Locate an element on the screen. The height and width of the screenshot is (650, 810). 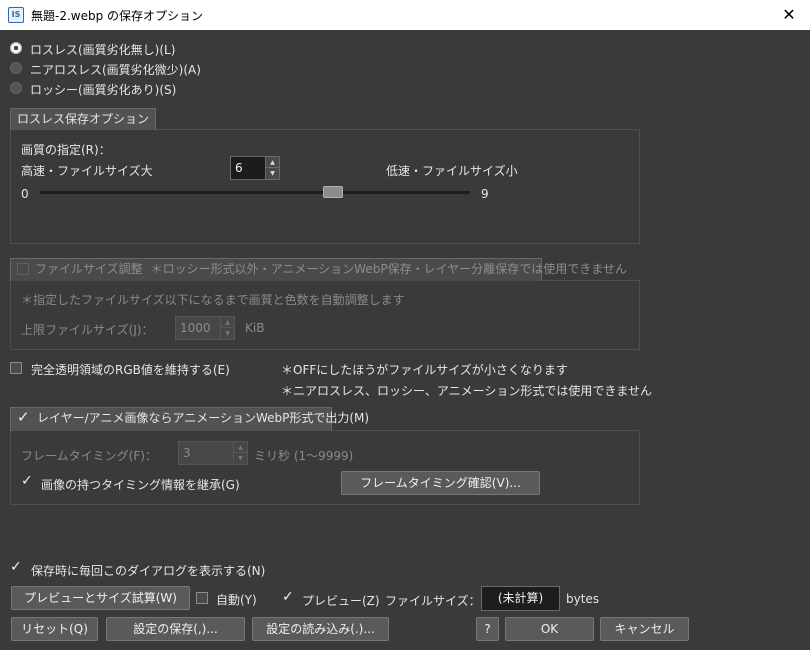
fast-large-label: 高速・ファイルサイズ大 is located at coordinates (87, 171).